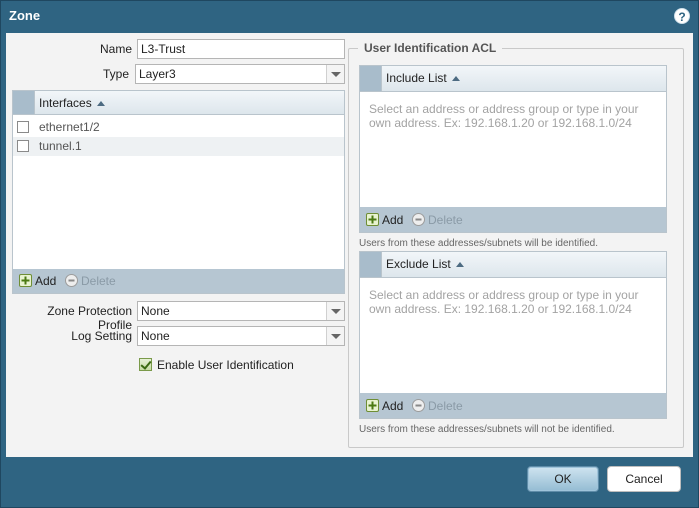 This screenshot has height=508, width=699. What do you see at coordinates (513, 265) in the screenshot?
I see `exclude-list-header: Exclude List` at bounding box center [513, 265].